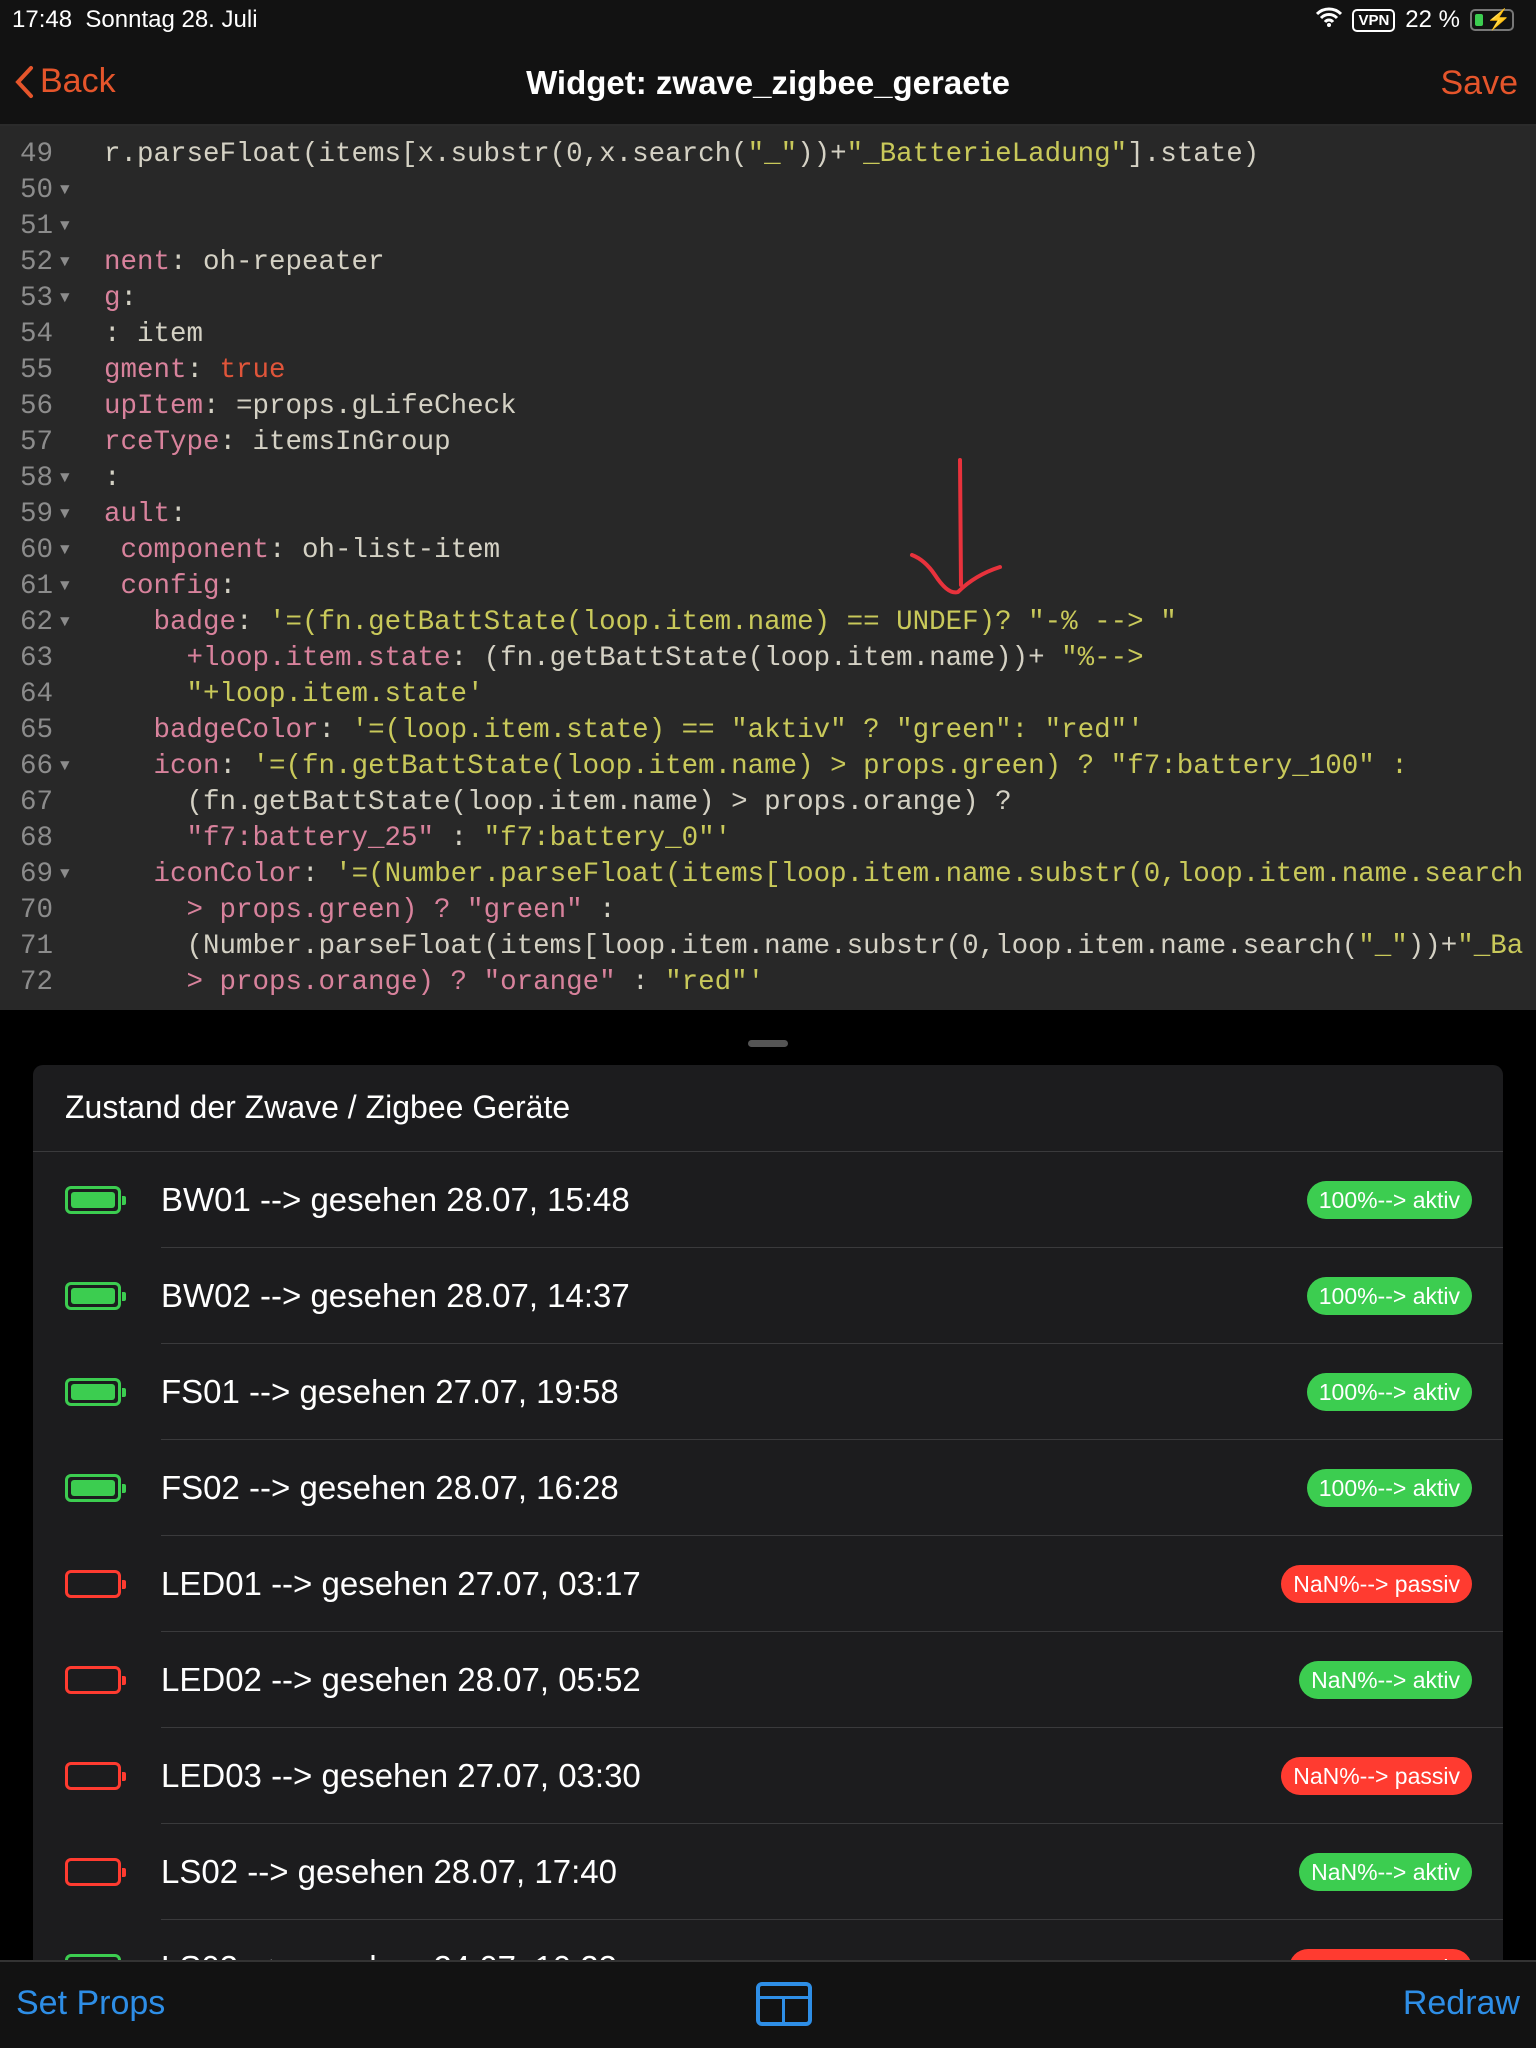  What do you see at coordinates (768, 445) in the screenshot?
I see `code-line: 57 rceType: itemsInGroup` at bounding box center [768, 445].